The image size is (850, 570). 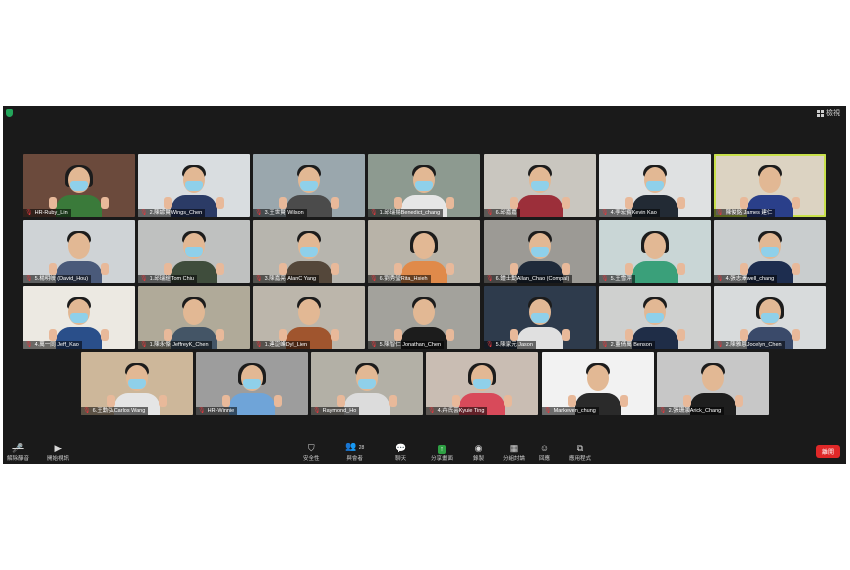 I want to click on unmute-button: 🎤 解除靜音, so click(x=18, y=452).